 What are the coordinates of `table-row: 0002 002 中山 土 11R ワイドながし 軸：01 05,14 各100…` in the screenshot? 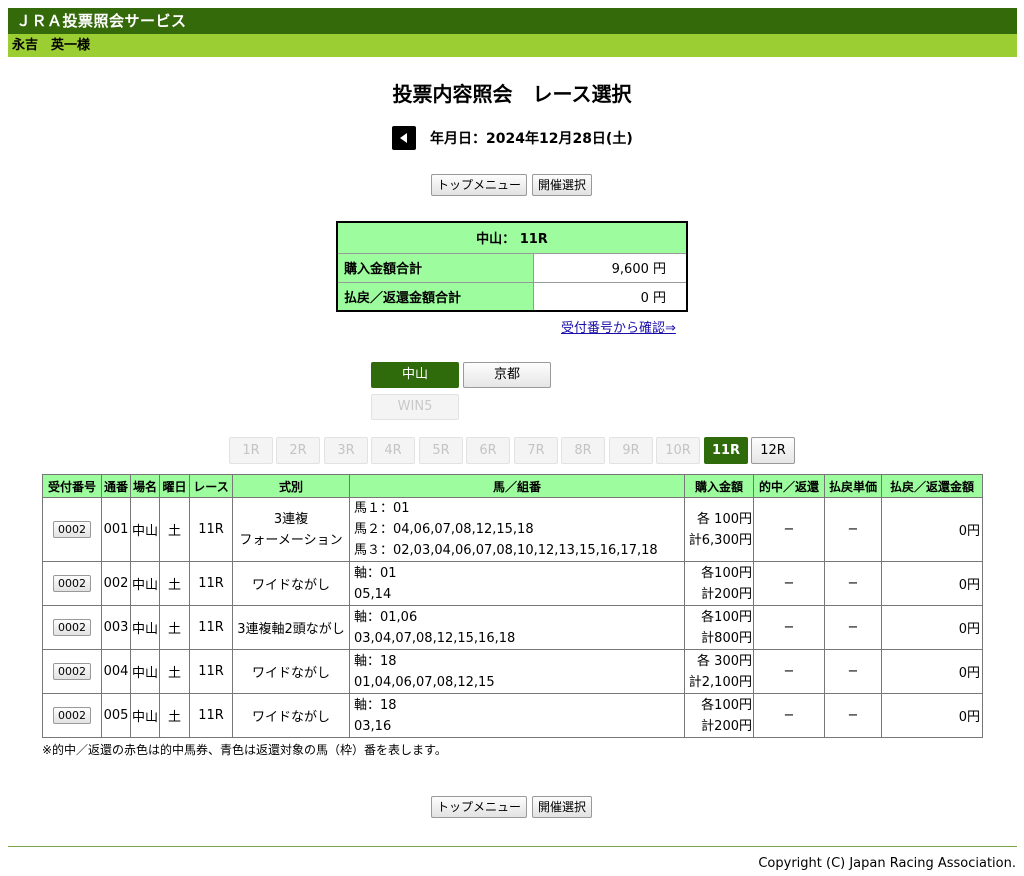 It's located at (512, 583).